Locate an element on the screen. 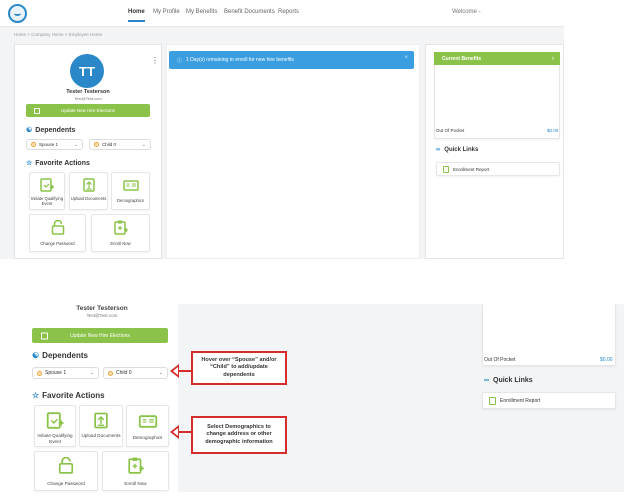 The height and width of the screenshot is (497, 624). quick-links-title: Quick Links is located at coordinates (461, 150).